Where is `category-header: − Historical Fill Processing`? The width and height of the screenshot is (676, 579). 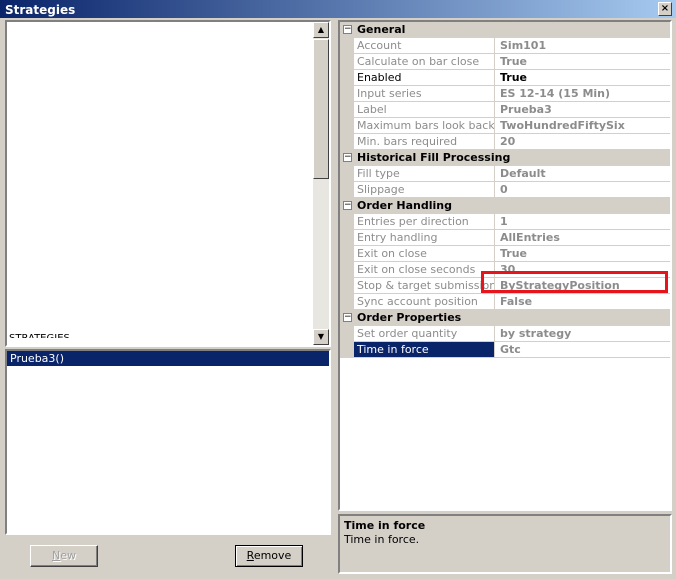
category-header: − Historical Fill Processing is located at coordinates (505, 158).